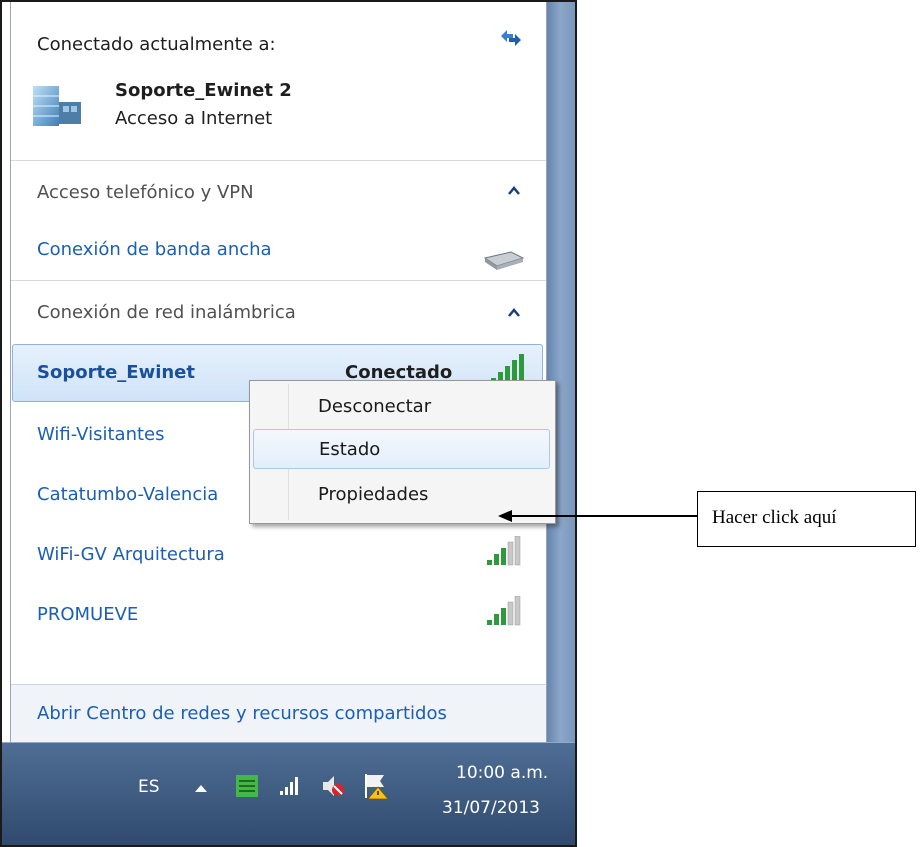 The width and height of the screenshot is (921, 847). I want to click on broadband-connection-link: Conexión de banda ancha, so click(154, 249).